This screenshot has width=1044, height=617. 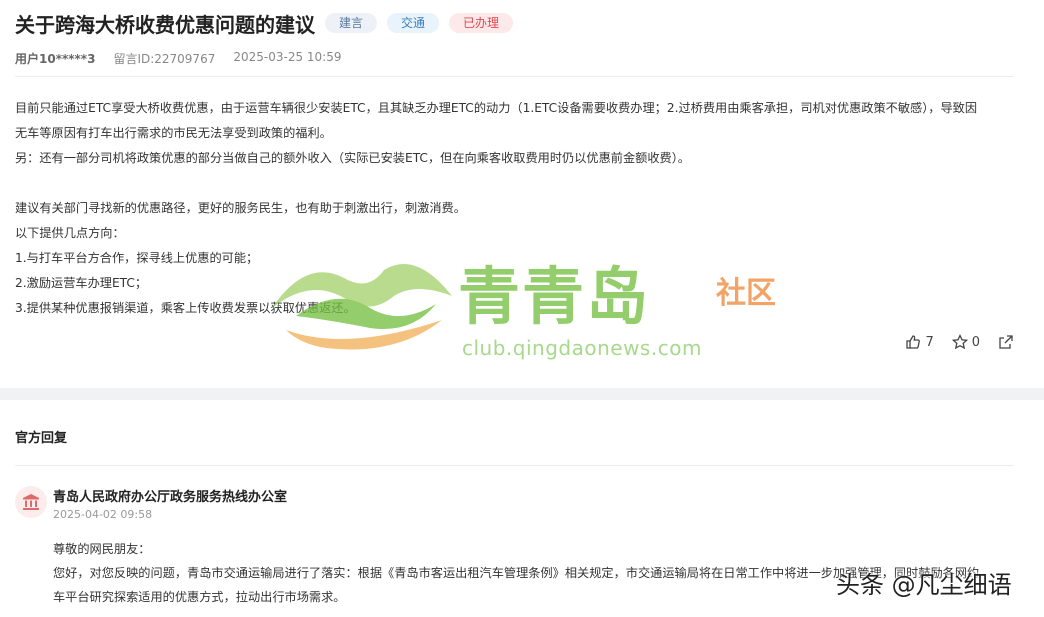 I want to click on author-name: 用户10*****3, so click(x=55, y=58).